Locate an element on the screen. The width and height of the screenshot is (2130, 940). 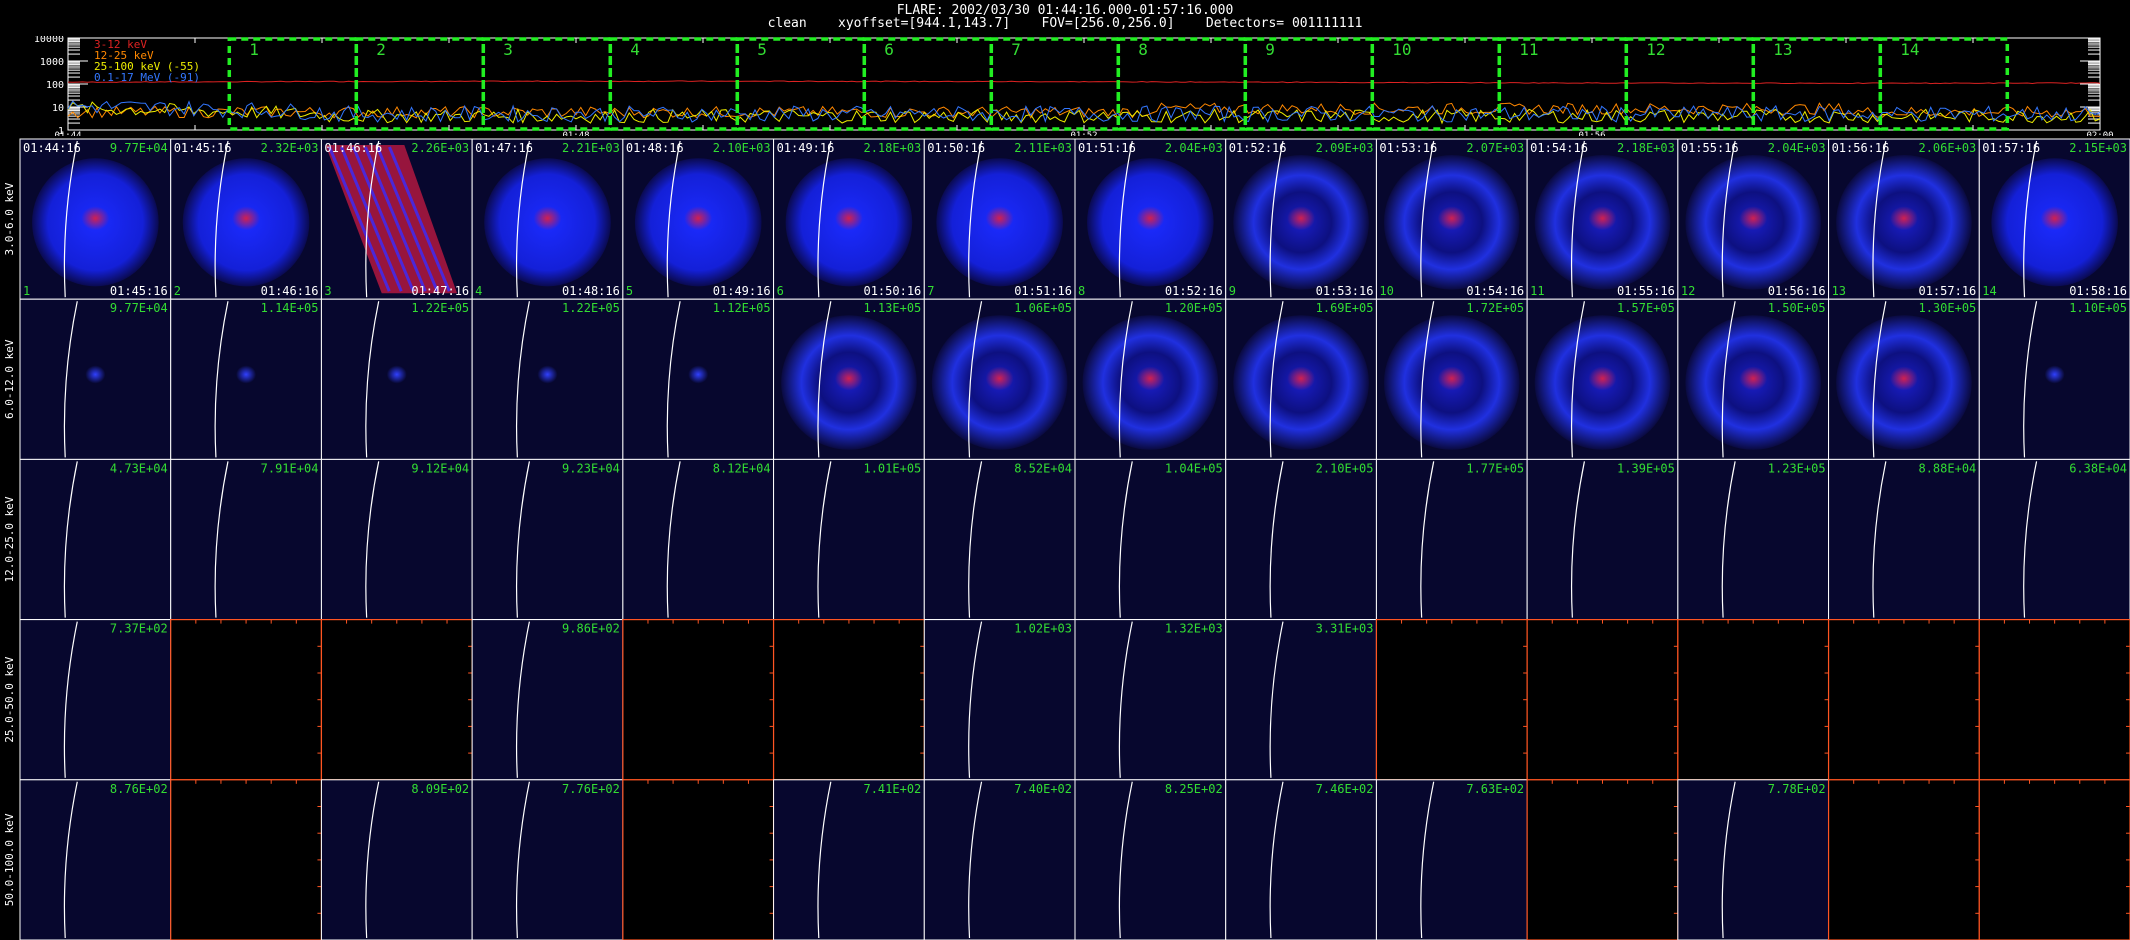
panel-max-value: 7.46E+02 is located at coordinates (1345, 789).